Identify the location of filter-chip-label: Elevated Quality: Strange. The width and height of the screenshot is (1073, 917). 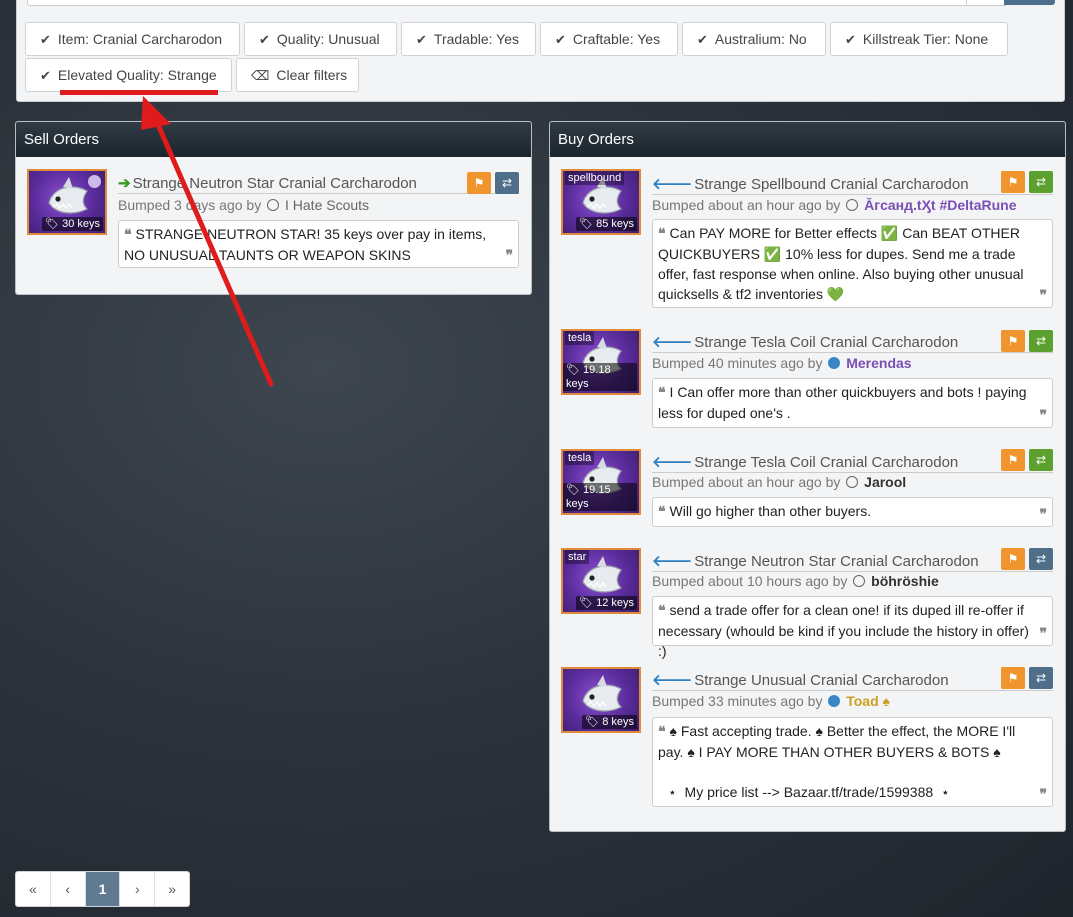
(137, 75).